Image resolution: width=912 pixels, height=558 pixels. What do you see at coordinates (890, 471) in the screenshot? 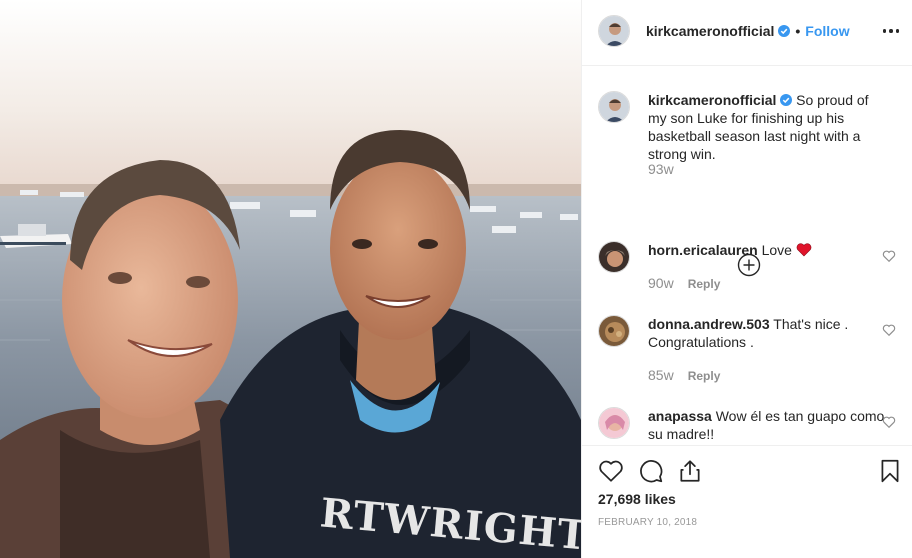
I see `bookmark-icon` at bounding box center [890, 471].